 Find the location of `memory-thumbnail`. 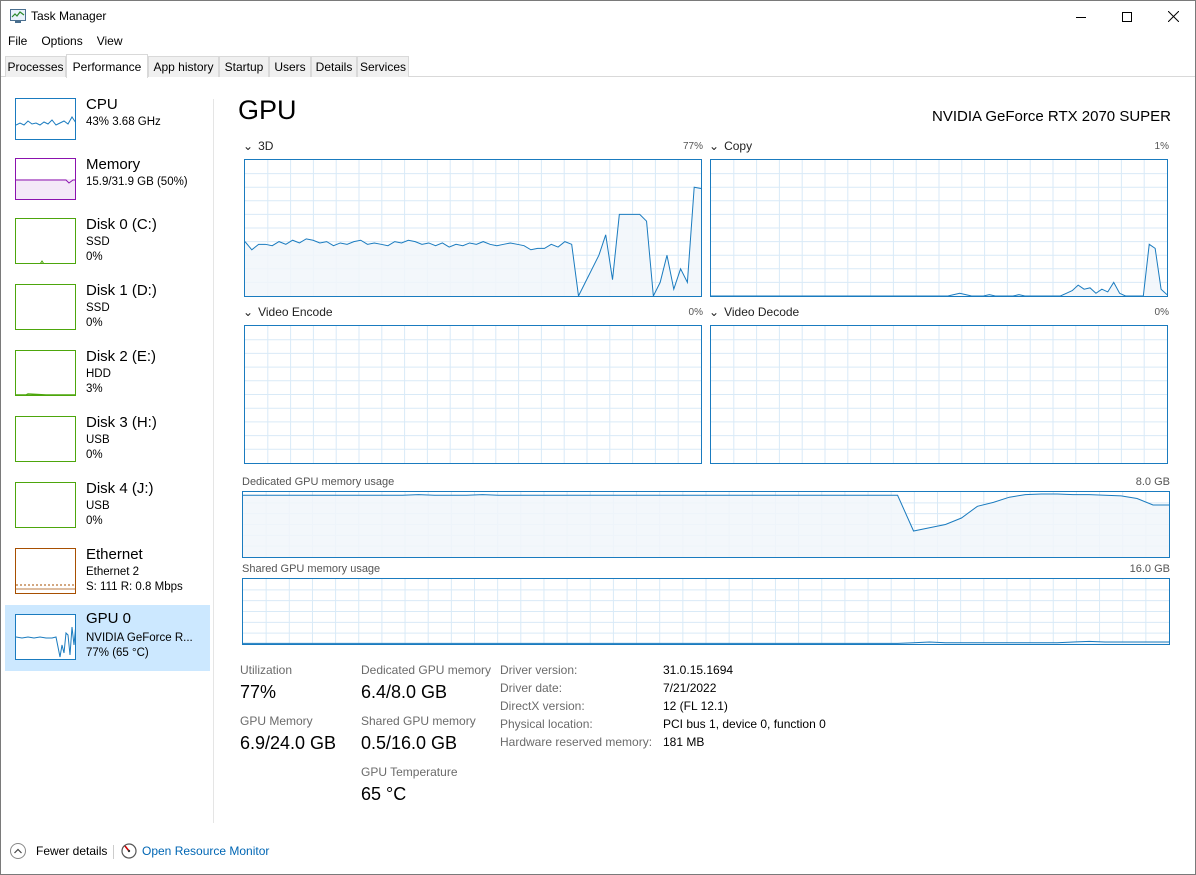

memory-thumbnail is located at coordinates (45, 179).